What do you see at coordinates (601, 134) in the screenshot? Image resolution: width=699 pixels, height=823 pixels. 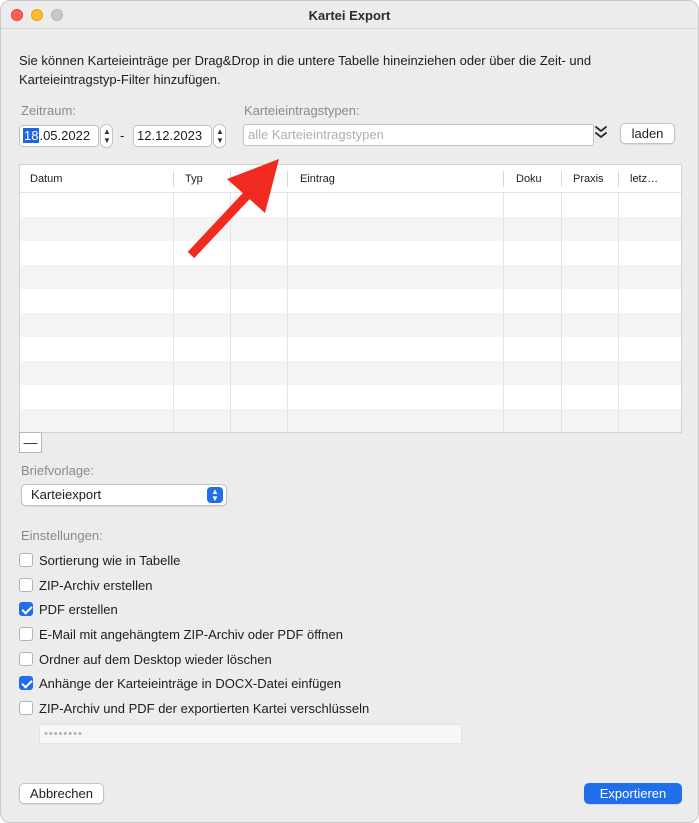 I see `double-chevron-down-icon` at bounding box center [601, 134].